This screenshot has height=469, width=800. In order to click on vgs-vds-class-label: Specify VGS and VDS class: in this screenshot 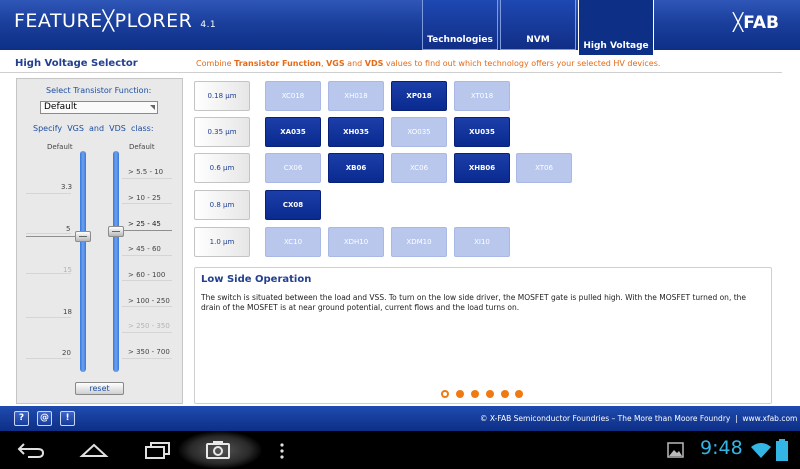, I will do `click(93, 128)`.